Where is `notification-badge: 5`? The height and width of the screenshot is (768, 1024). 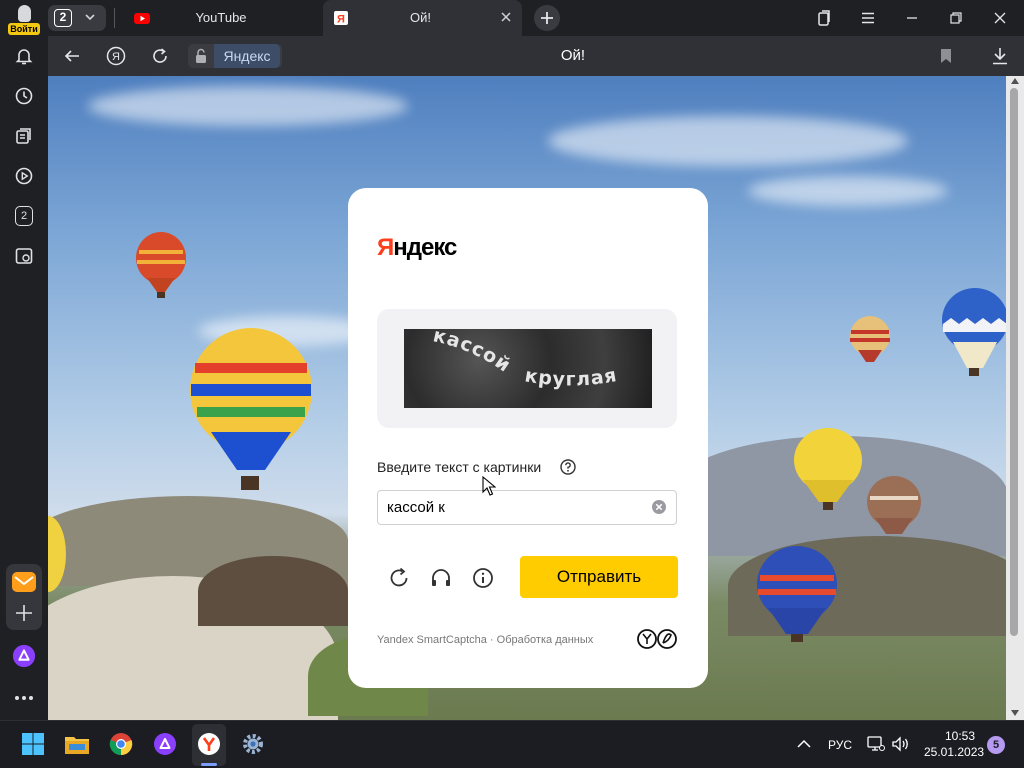 notification-badge: 5 is located at coordinates (996, 745).